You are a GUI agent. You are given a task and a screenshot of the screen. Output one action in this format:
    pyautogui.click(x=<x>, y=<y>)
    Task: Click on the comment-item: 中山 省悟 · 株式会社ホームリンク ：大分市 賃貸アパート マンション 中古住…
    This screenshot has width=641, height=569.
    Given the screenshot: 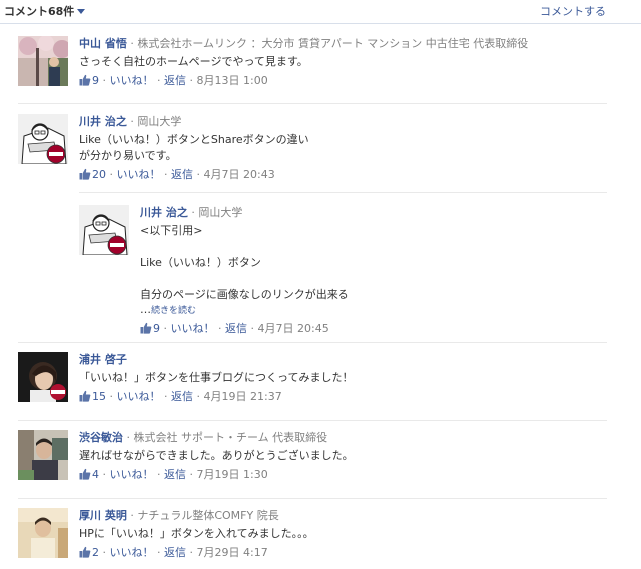 What is the action you would take?
    pyautogui.click(x=313, y=66)
    